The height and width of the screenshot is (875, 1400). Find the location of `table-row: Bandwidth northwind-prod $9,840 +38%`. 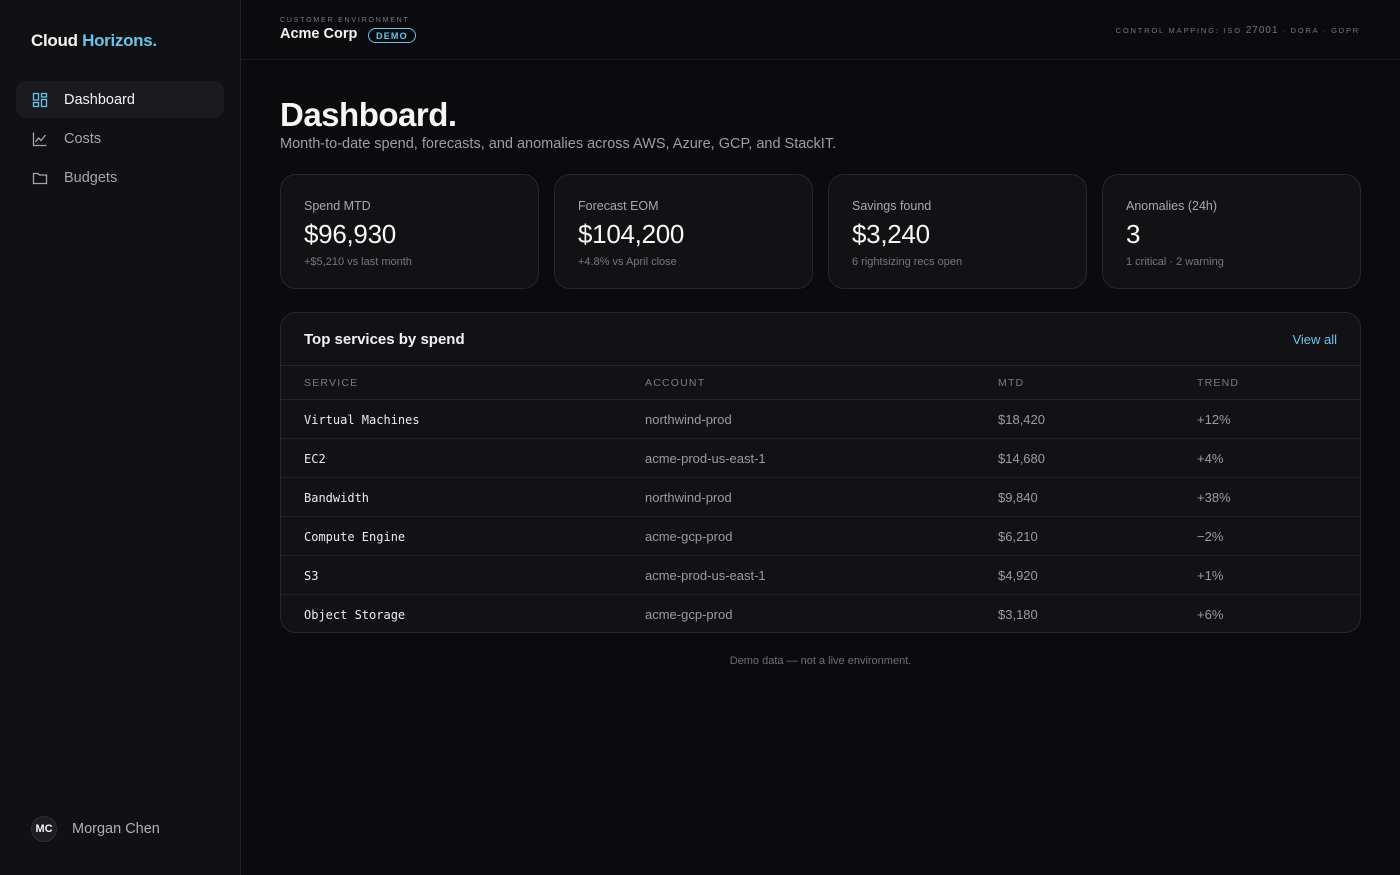

table-row: Bandwidth northwind-prod $9,840 +38% is located at coordinates (820, 497).